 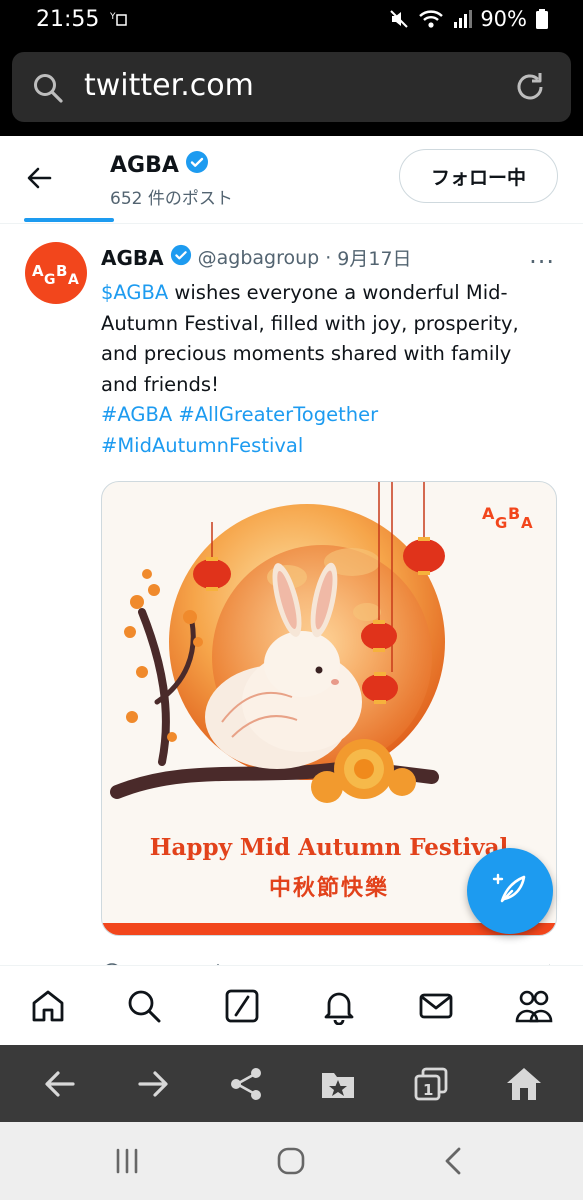 What do you see at coordinates (291, 20) in the screenshot?
I see `status-bar: 21:55 Y 90%` at bounding box center [291, 20].